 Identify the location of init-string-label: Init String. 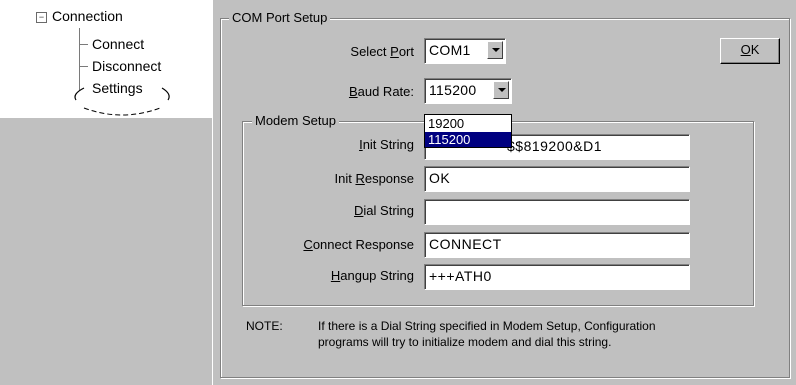
(386, 144).